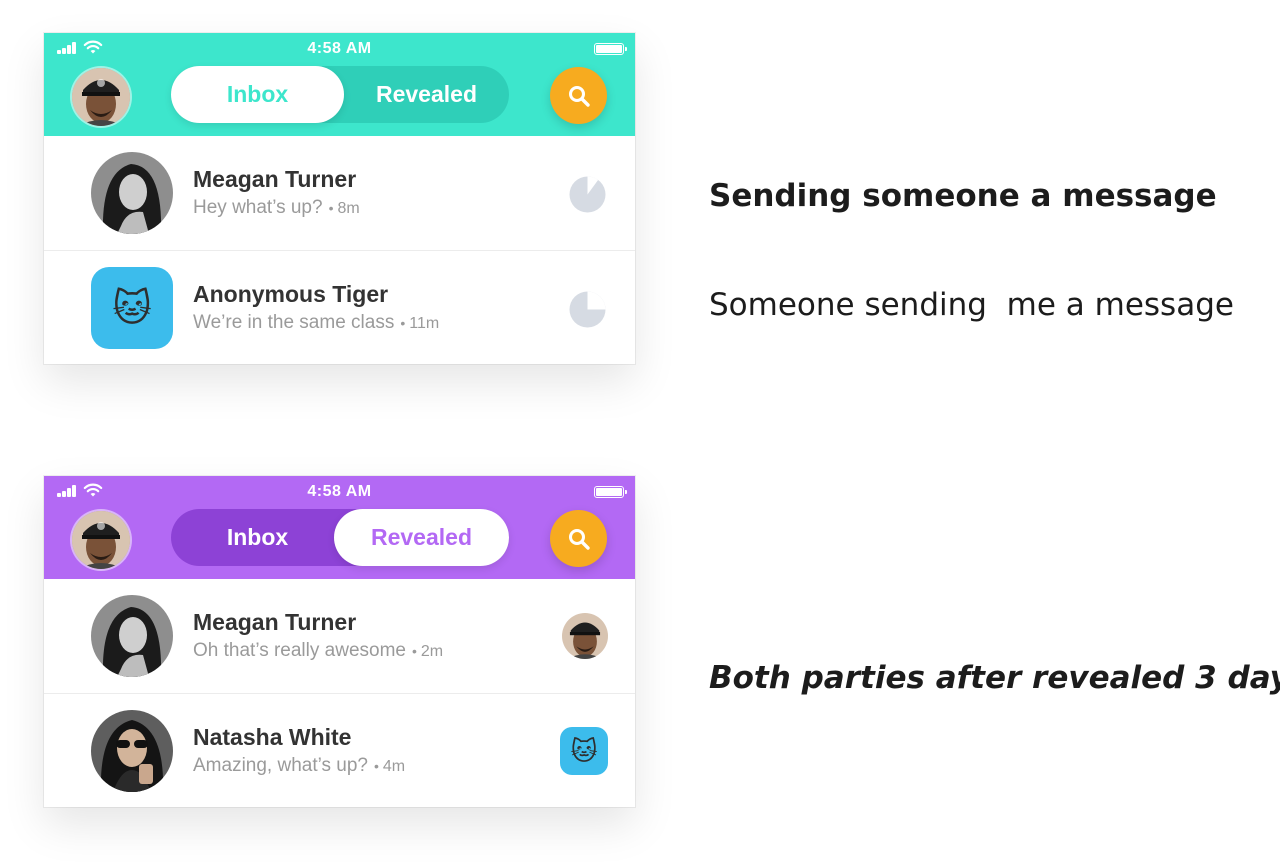 This screenshot has width=1280, height=863. I want to click on message-preview: Amazing, what’s up? • 4m, so click(299, 766).